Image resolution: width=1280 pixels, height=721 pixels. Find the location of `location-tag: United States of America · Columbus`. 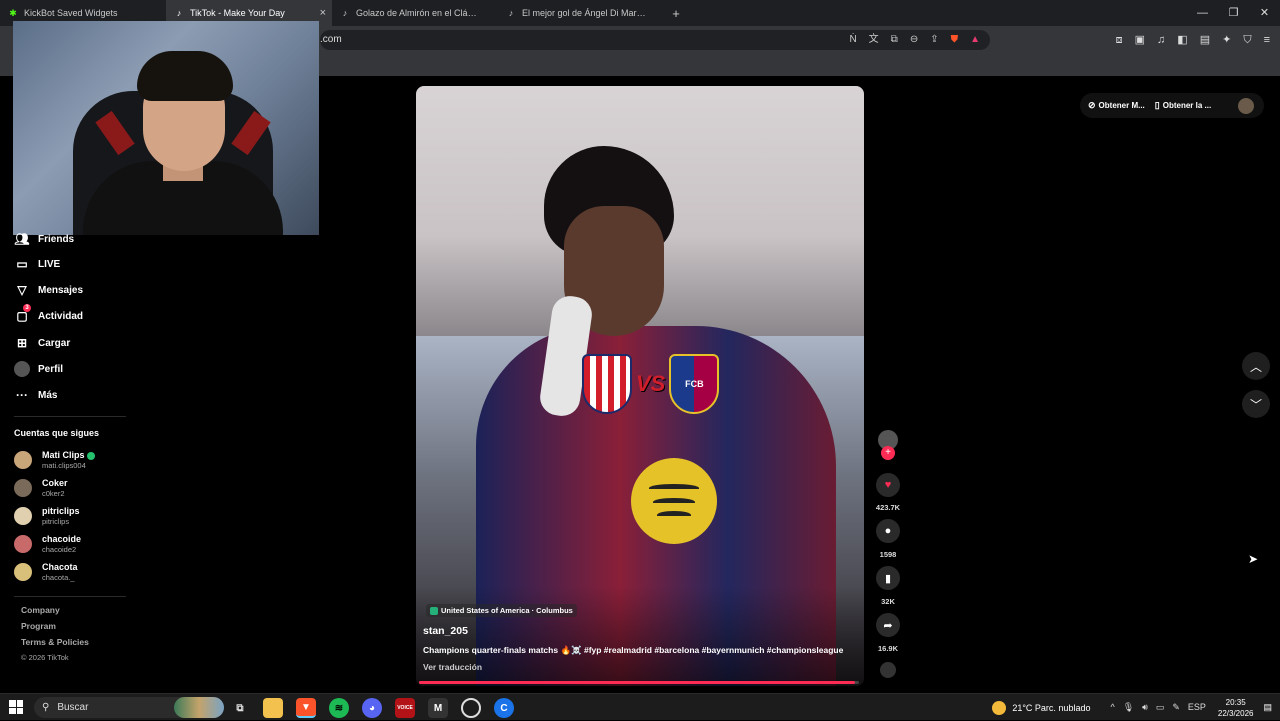

location-tag: United States of America · Columbus is located at coordinates (501, 610).